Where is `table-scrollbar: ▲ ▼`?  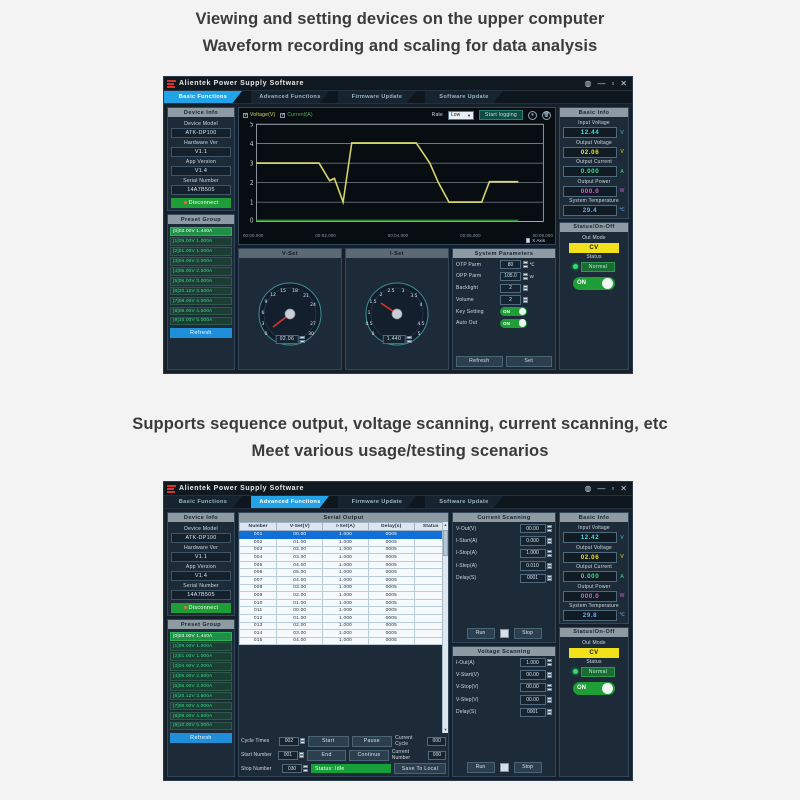
table-scrollbar: ▲ ▼ is located at coordinates (445, 628).